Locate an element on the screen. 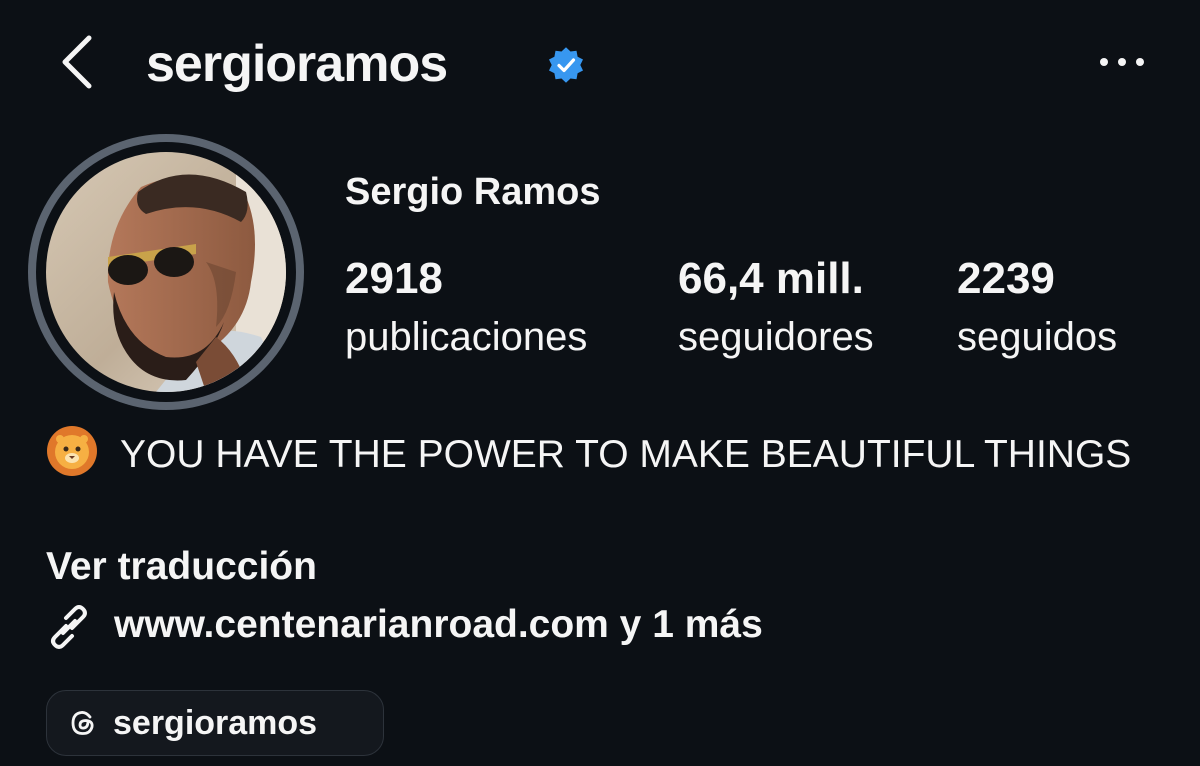  avatar is located at coordinates (166, 272).